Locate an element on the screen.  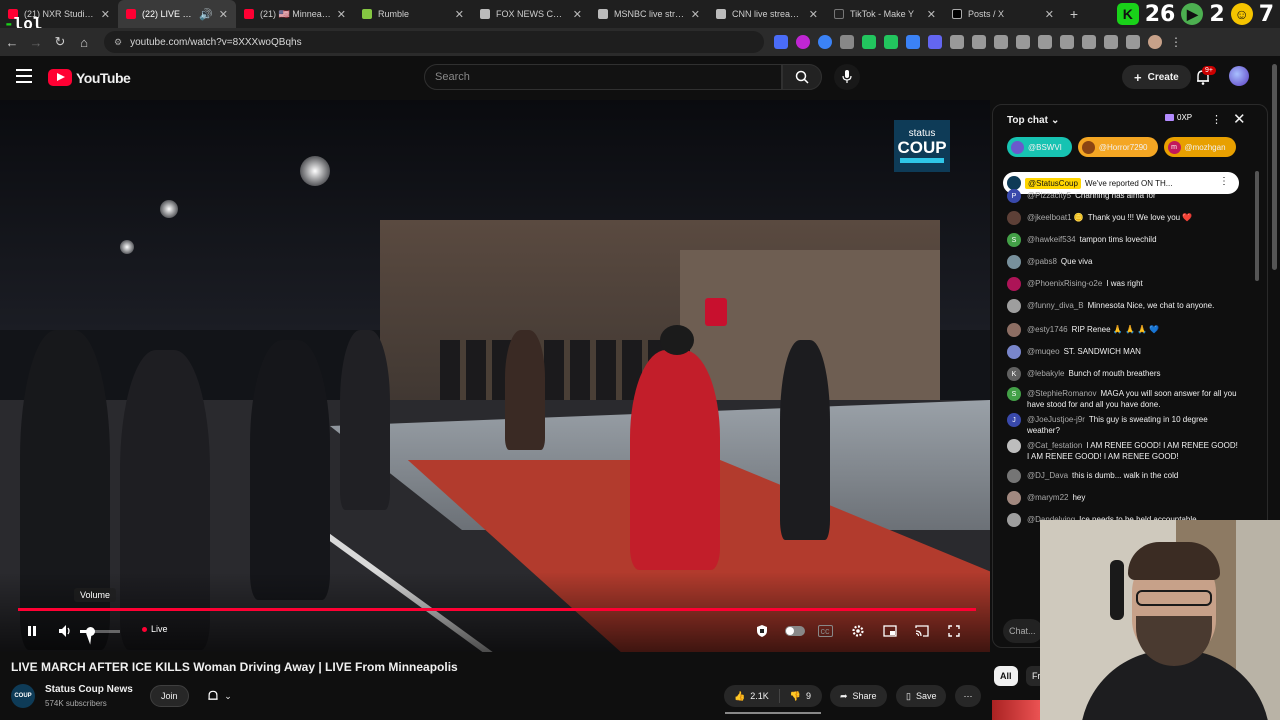
settings-button is located at coordinates (858, 631).